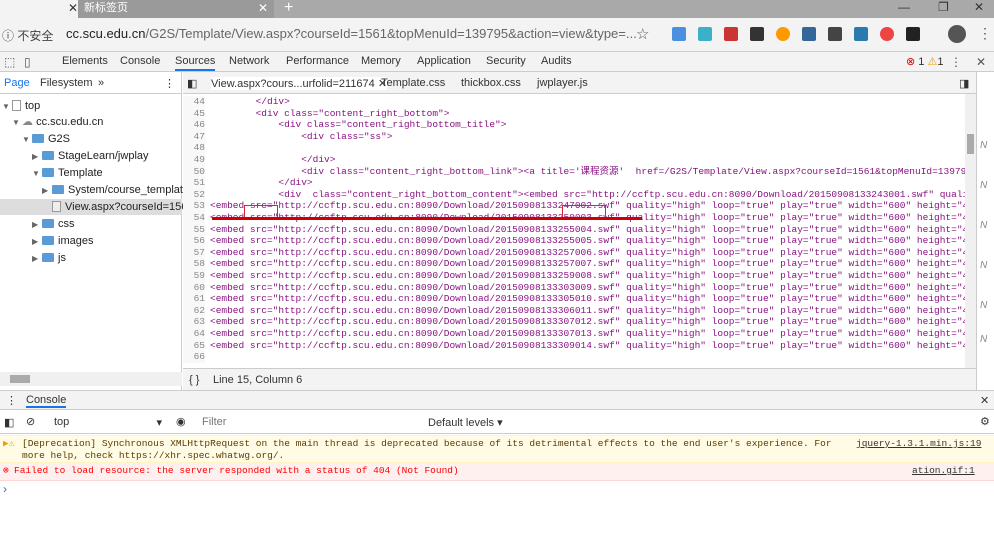 The width and height of the screenshot is (994, 555). I want to click on drawer-close-icon: ✕, so click(984, 400).